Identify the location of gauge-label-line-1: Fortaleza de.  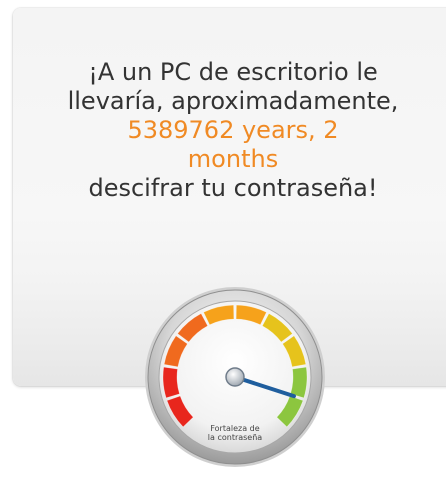
(235, 428).